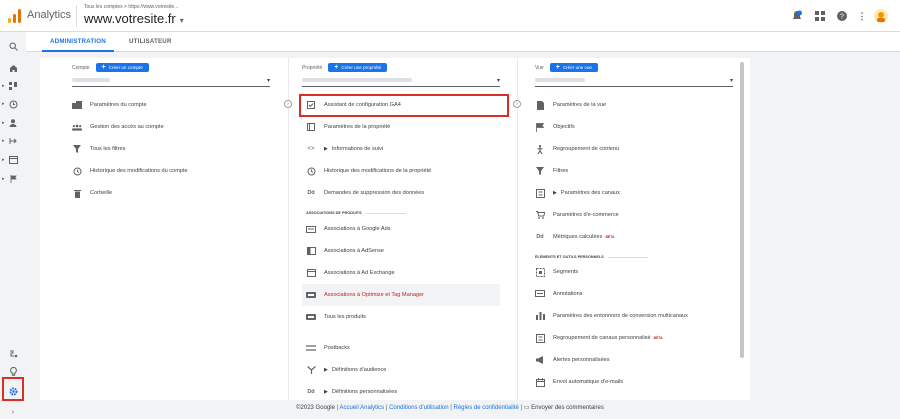 This screenshot has height=419, width=900. I want to click on search-icon, so click(13, 46).